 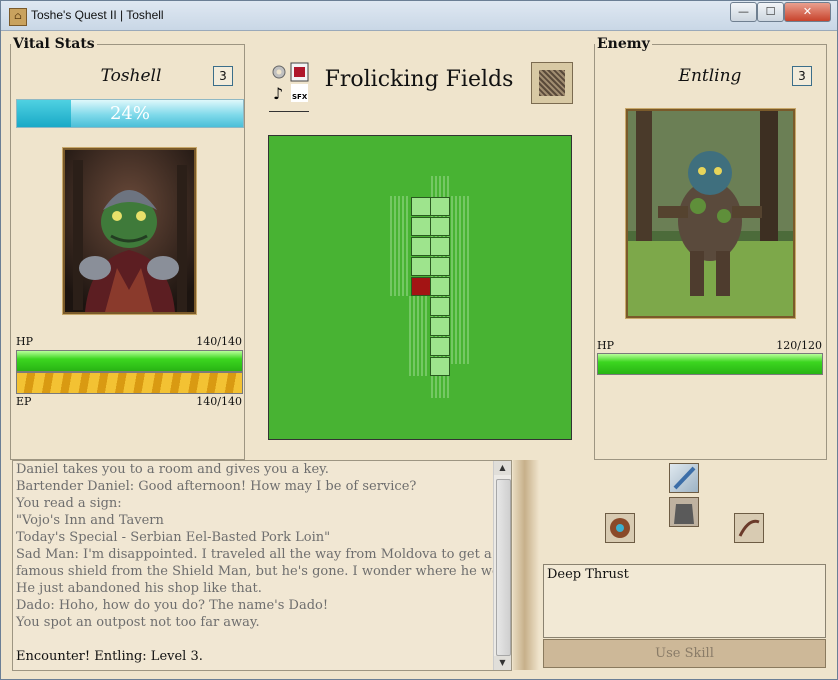 What do you see at coordinates (90, 520) in the screenshot?
I see `log-line: "Vojo's Inn and Tavern` at bounding box center [90, 520].